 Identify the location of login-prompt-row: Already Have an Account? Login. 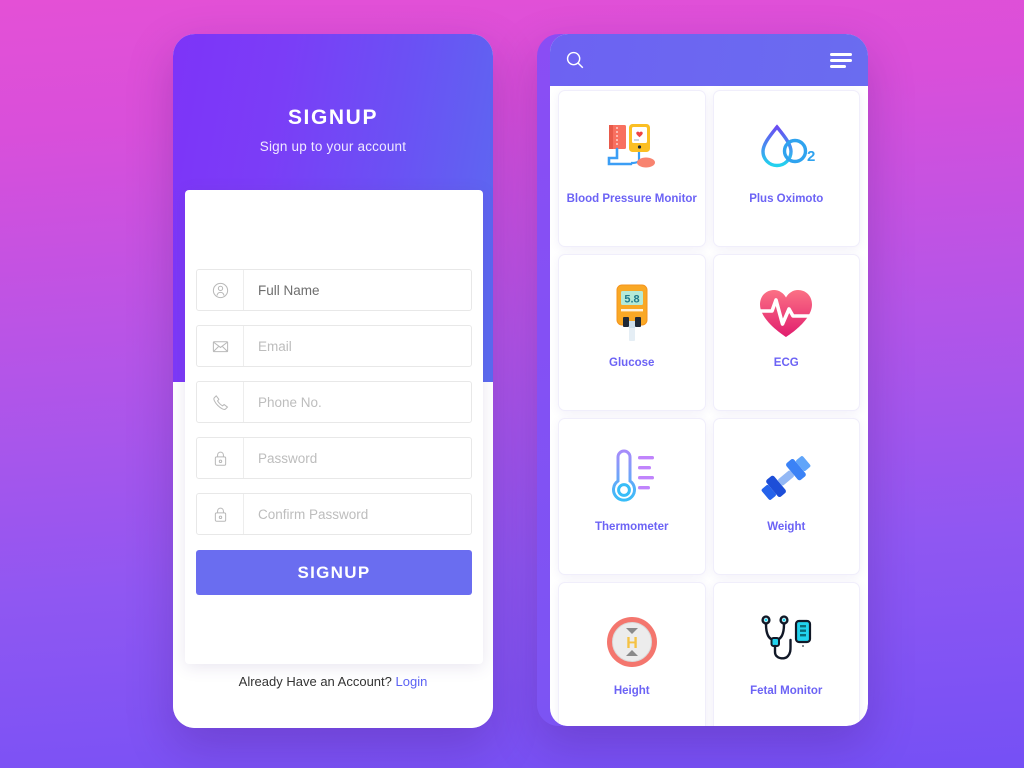
(333, 681).